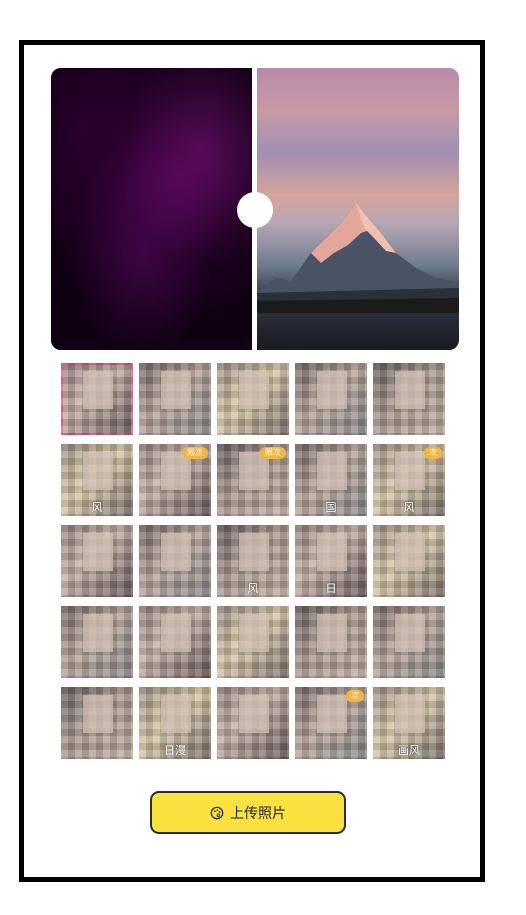 The image size is (526, 915). I want to click on style-thumbnail: 日, so click(331, 561).